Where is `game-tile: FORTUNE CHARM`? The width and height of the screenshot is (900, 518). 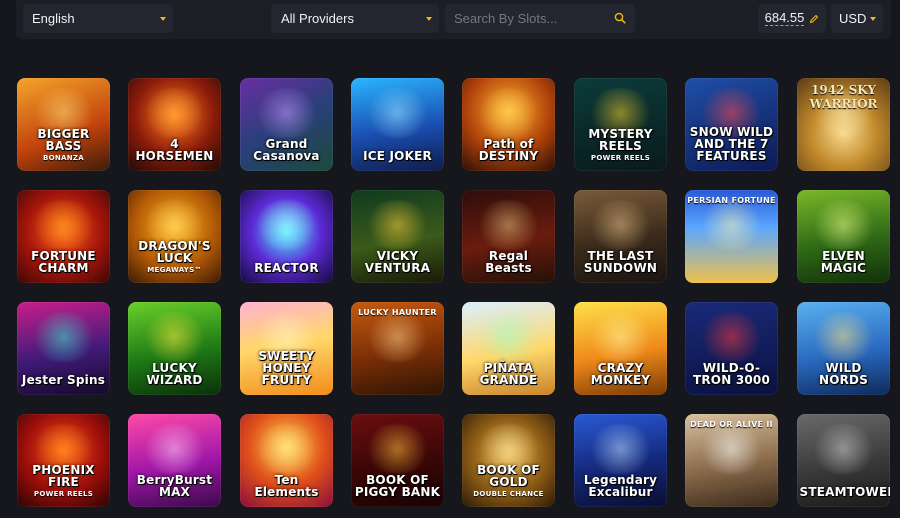
game-tile: FORTUNE CHARM is located at coordinates (63, 236).